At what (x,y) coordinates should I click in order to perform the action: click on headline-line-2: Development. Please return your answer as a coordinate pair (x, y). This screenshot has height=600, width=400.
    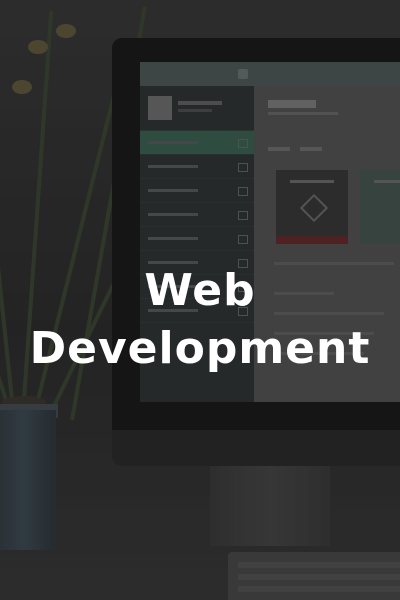
    Looking at the image, I should click on (200, 348).